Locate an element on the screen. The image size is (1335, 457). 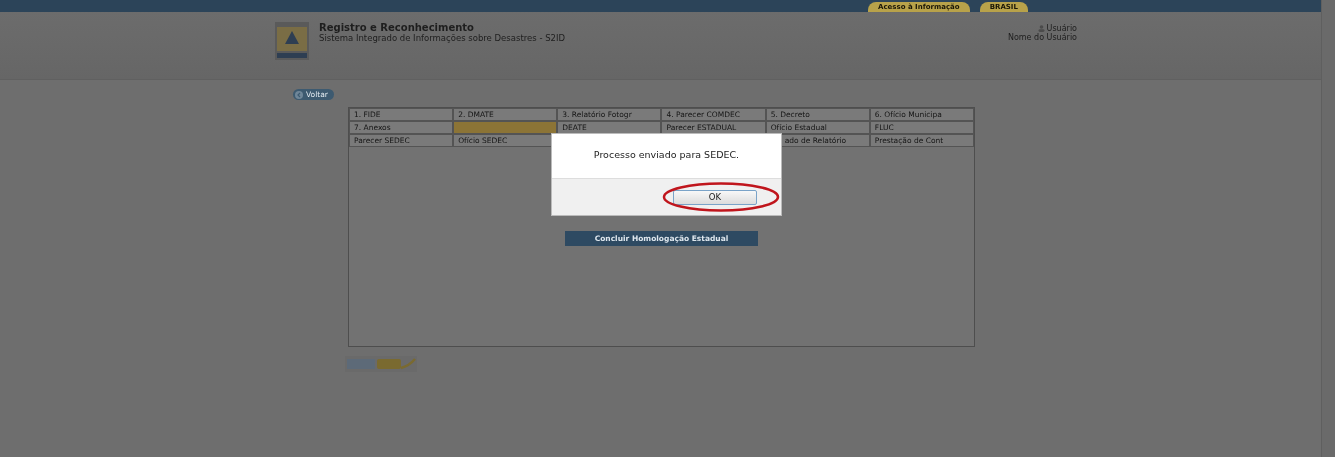
page-title: Registro e Reconhecimento is located at coordinates (396, 27).